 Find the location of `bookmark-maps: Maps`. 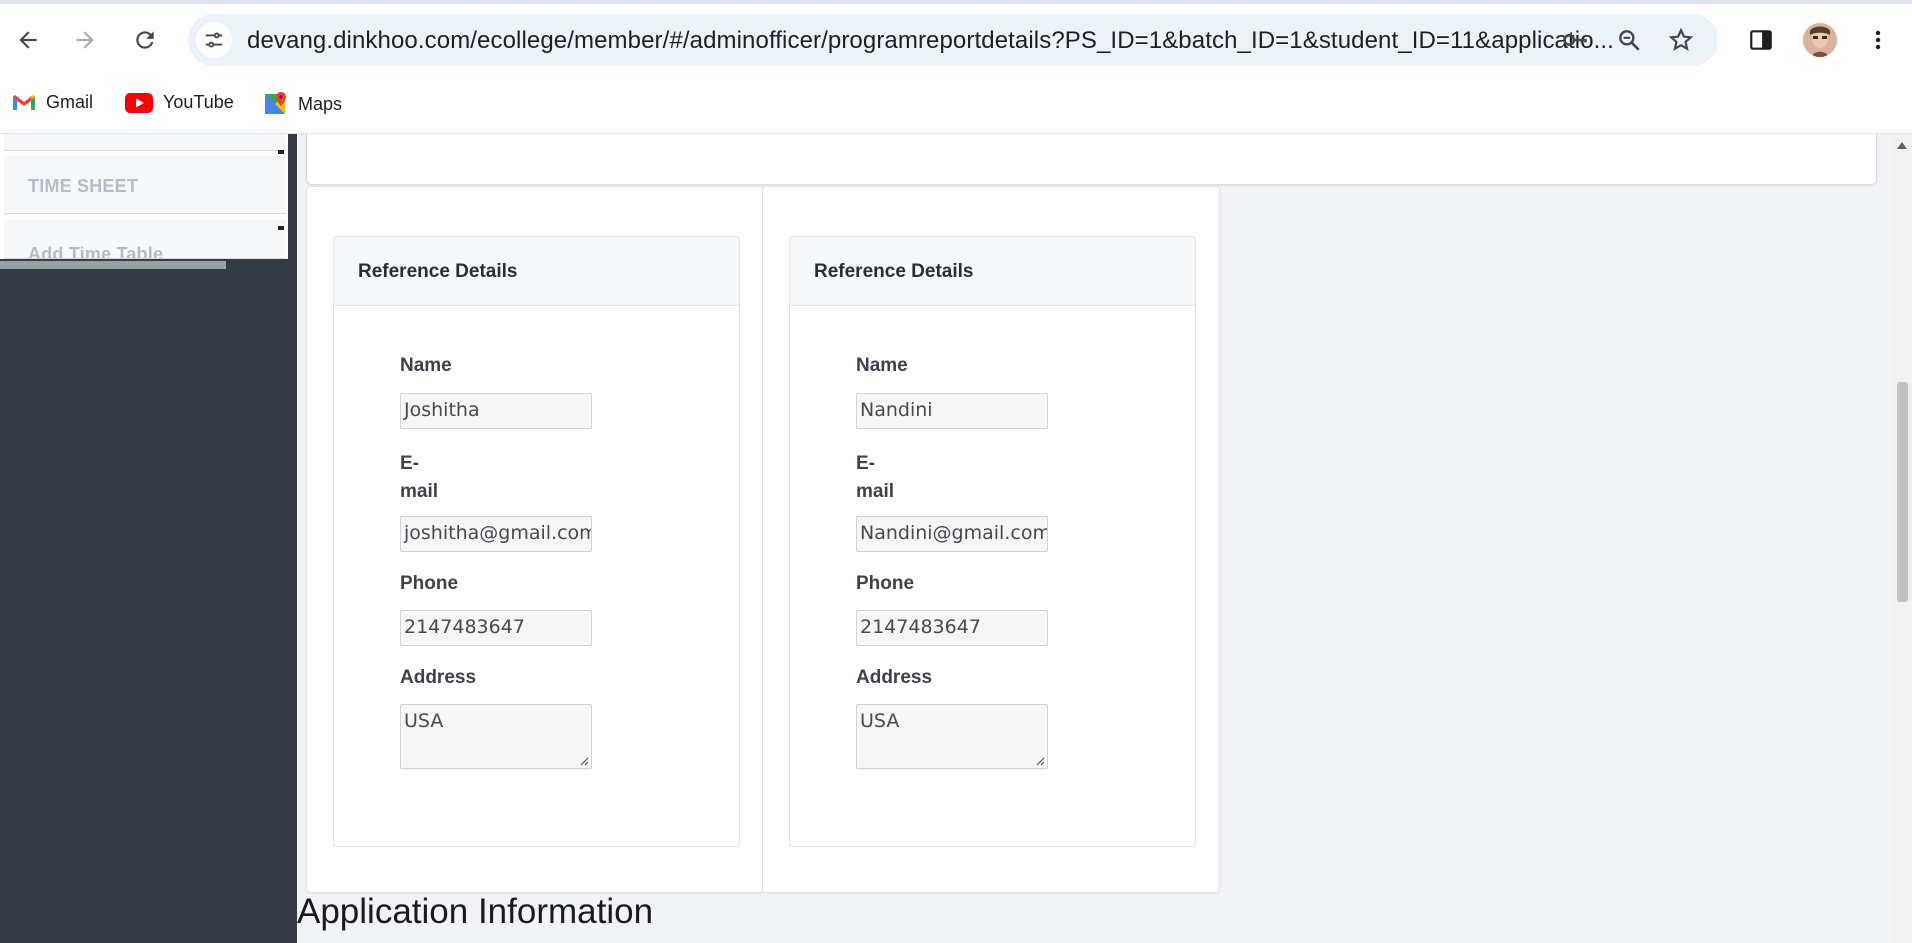

bookmark-maps: Maps is located at coordinates (303, 104).